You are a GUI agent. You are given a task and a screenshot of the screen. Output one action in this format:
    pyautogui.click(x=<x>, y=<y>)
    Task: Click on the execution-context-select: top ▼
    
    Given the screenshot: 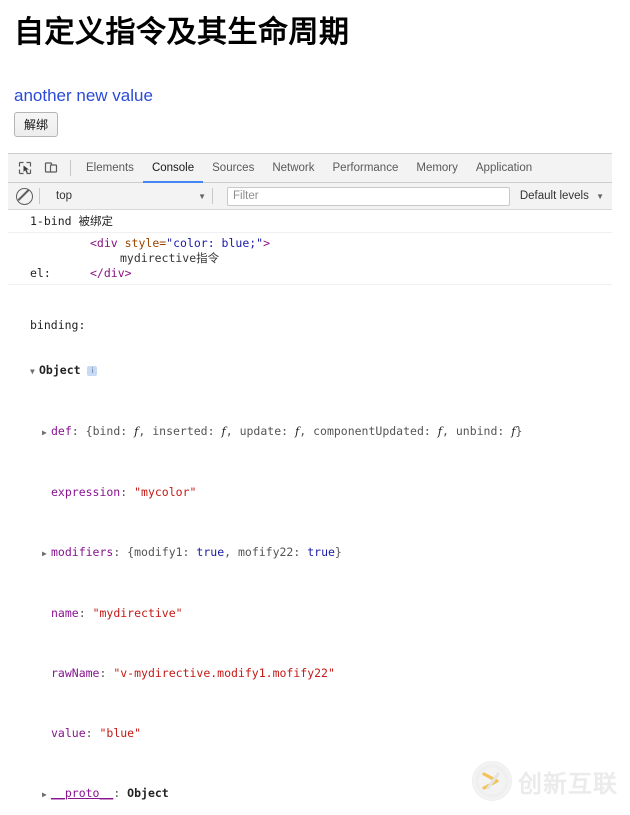 What is the action you would take?
    pyautogui.click(x=131, y=196)
    